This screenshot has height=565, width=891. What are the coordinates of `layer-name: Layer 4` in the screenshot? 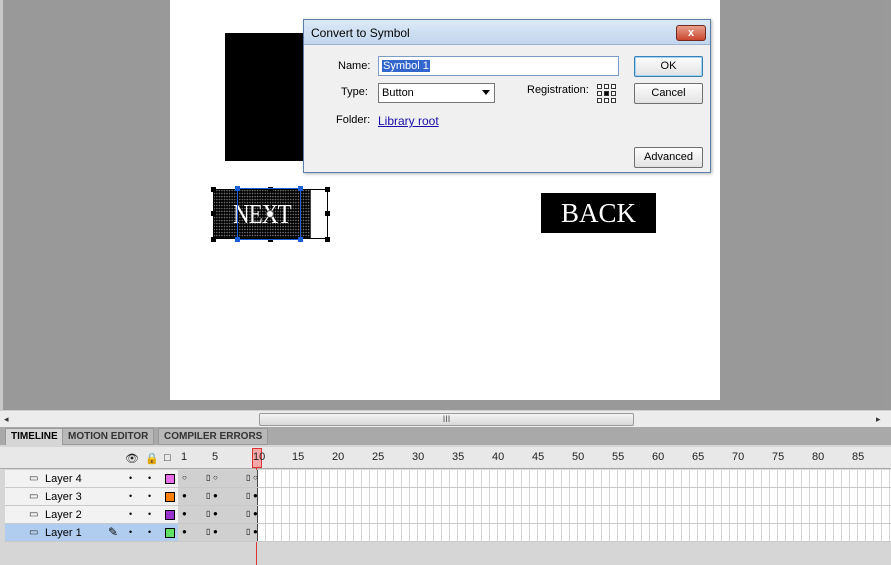 It's located at (63, 479).